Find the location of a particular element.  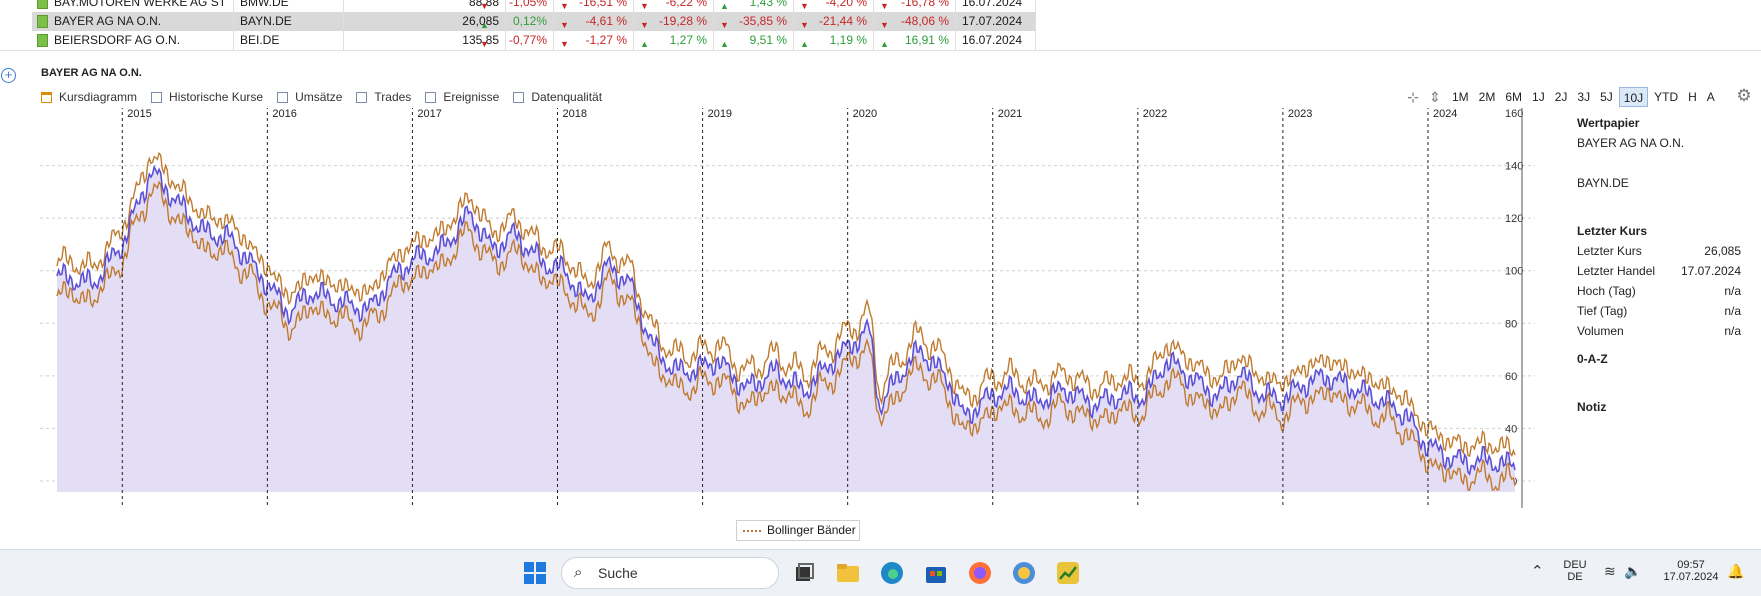

range-button: 2J is located at coordinates (1561, 97).